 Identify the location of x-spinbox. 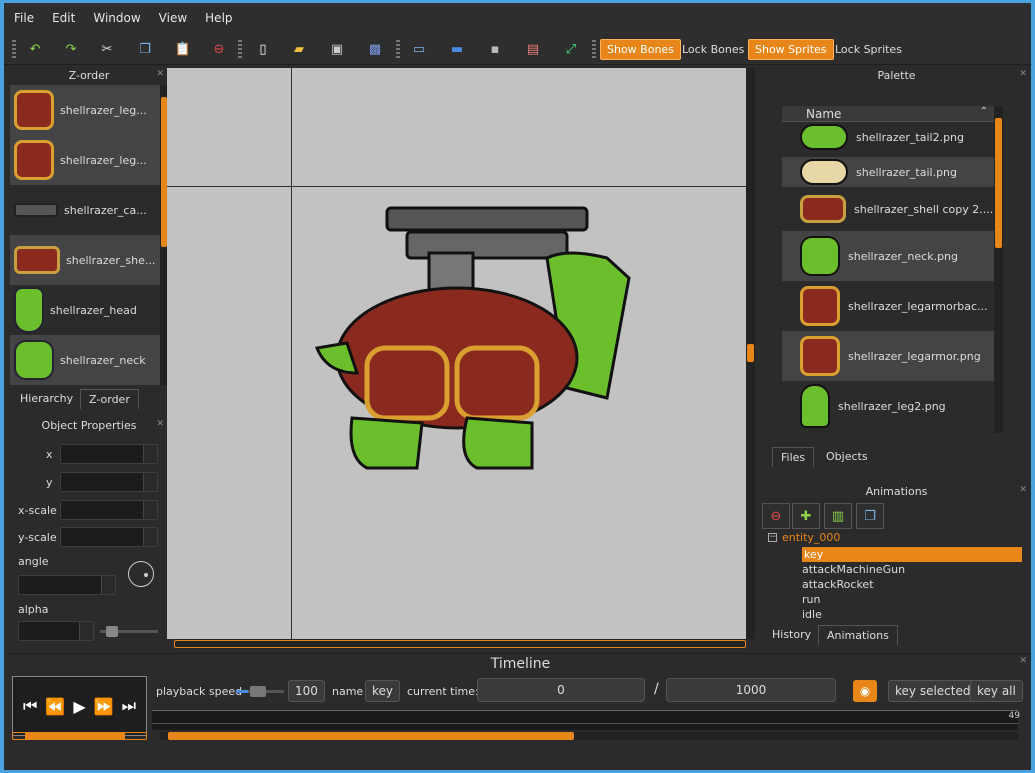
(109, 454).